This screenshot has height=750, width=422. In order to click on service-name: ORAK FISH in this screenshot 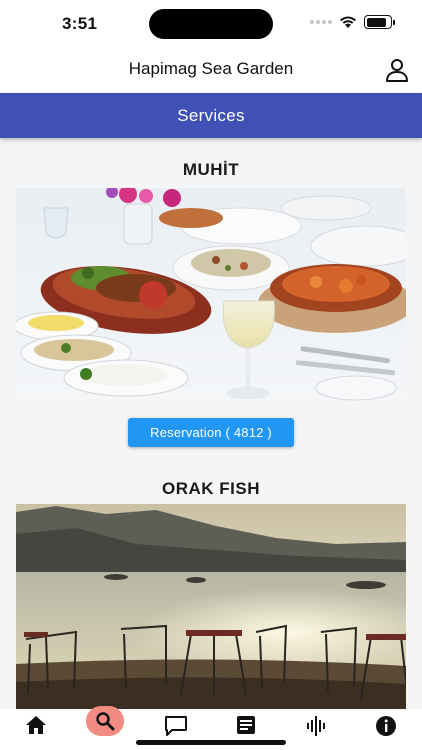, I will do `click(211, 488)`.